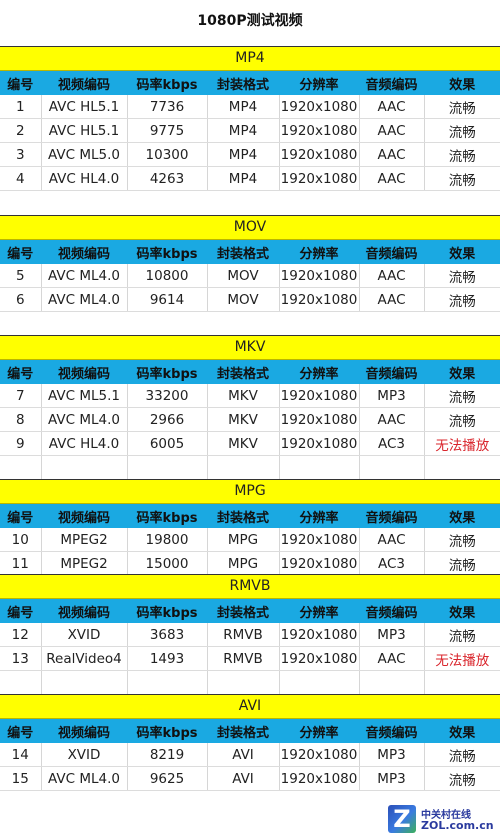 Image resolution: width=500 pixels, height=839 pixels. Describe the element at coordinates (250, 228) in the screenshot. I see `section-format-label: MOV` at that location.